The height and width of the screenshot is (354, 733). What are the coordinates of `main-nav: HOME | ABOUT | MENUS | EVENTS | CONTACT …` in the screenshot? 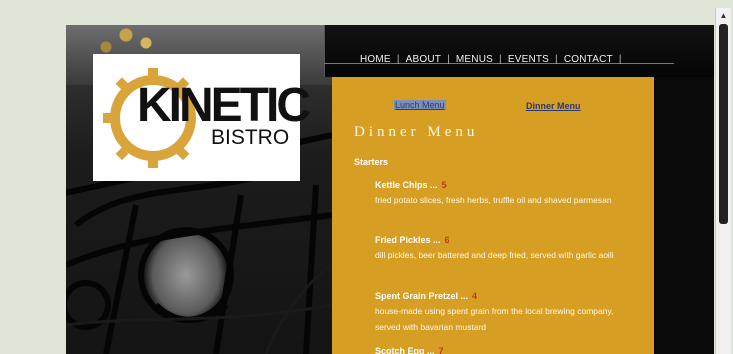 It's located at (488, 59).